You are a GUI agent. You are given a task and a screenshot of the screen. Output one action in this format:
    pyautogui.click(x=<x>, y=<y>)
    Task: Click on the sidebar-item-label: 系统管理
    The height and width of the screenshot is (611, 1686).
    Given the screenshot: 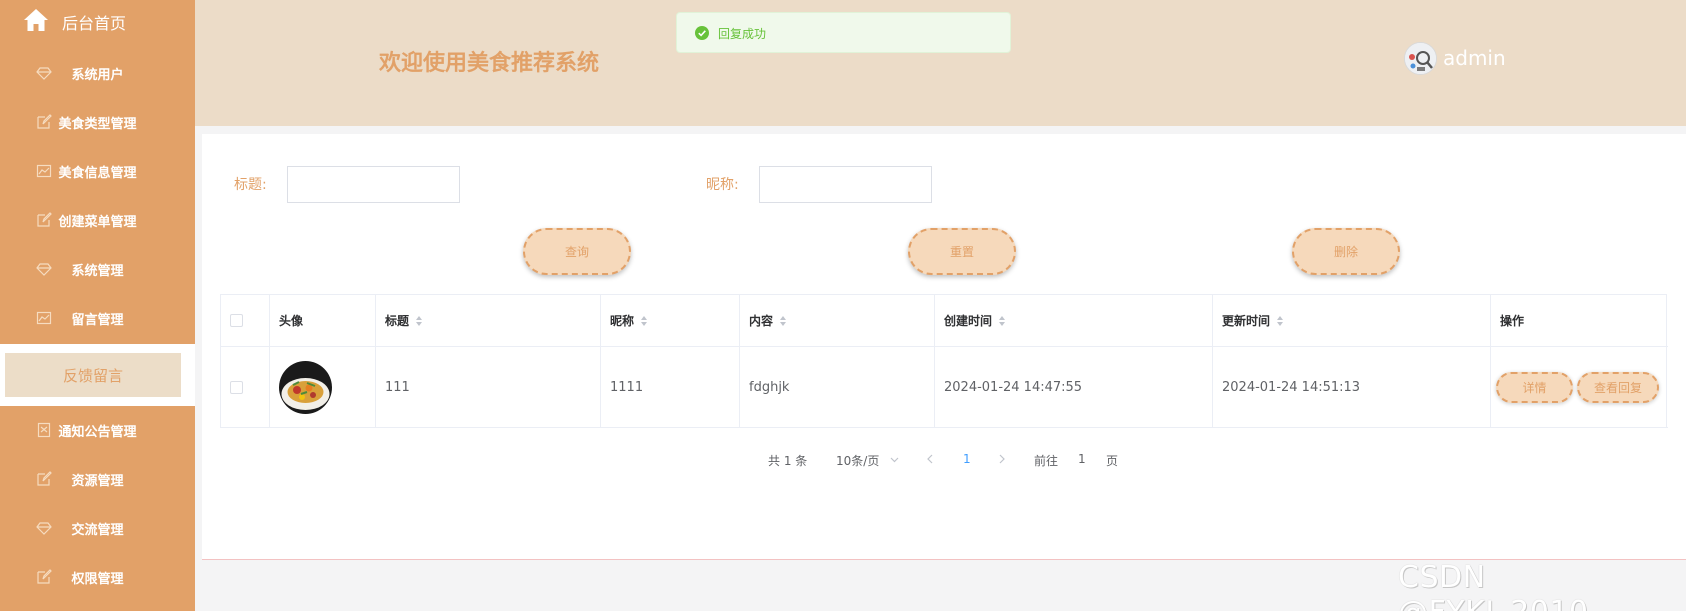 What is the action you would take?
    pyautogui.click(x=97, y=271)
    